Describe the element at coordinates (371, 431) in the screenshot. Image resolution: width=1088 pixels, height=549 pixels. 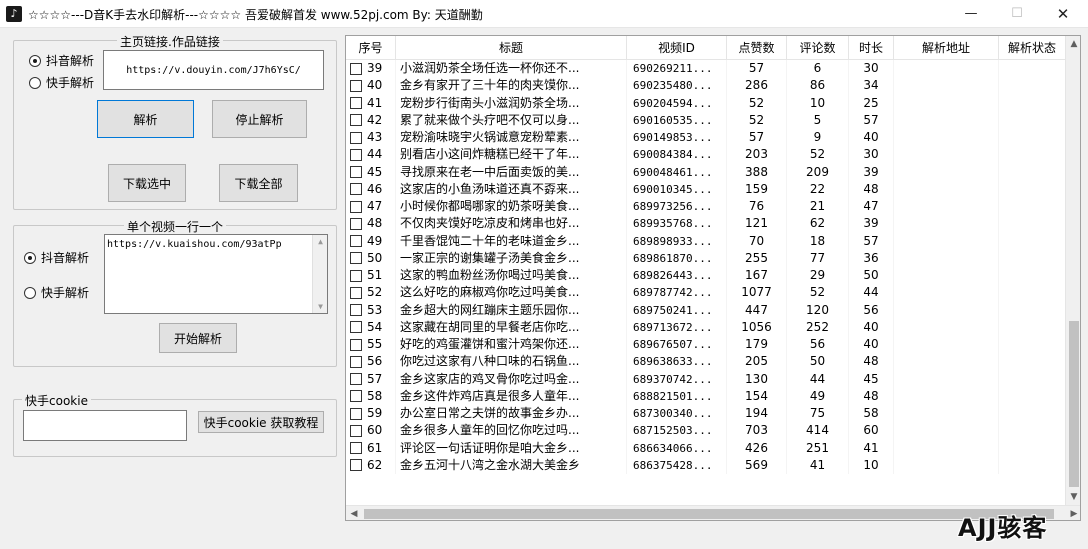
I see `row-index-cell: 60` at that location.